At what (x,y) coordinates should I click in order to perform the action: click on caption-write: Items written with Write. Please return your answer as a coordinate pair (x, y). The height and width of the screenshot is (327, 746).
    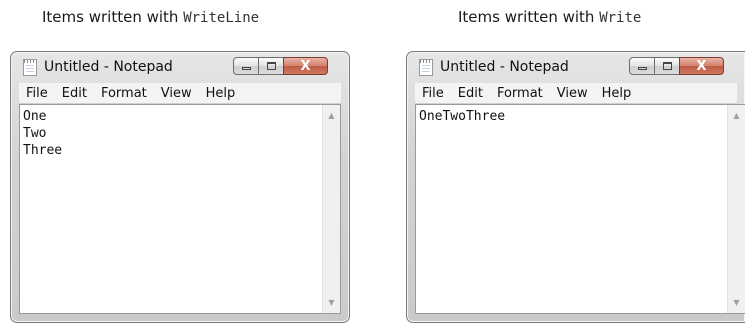
    Looking at the image, I should click on (549, 17).